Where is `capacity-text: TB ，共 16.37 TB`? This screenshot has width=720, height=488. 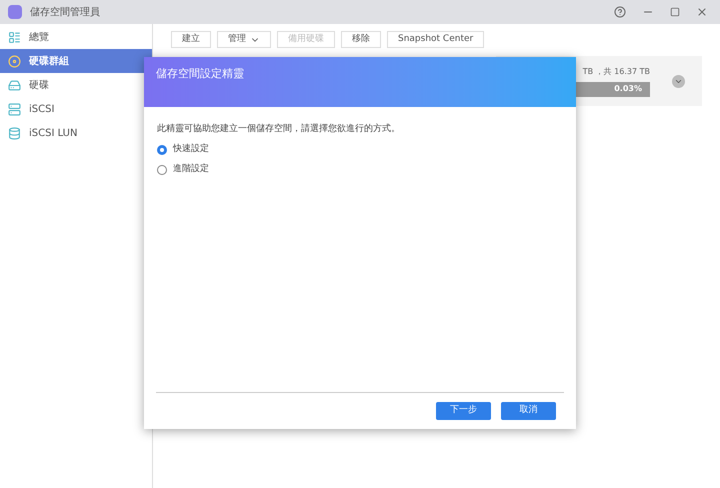
capacity-text: TB ，共 16.37 TB is located at coordinates (616, 72).